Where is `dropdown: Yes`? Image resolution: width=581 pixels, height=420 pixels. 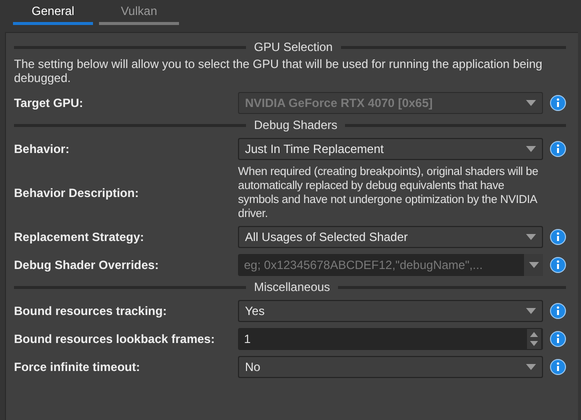 dropdown: Yes is located at coordinates (390, 311).